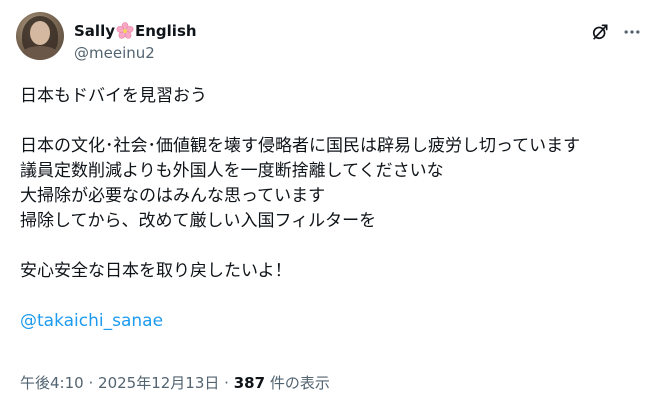  What do you see at coordinates (300, 146) in the screenshot?
I see `tweet-line: 日本の文化･社会･価値観を壊す侵略者に国民は辟易し疲労し切っています` at bounding box center [300, 146].